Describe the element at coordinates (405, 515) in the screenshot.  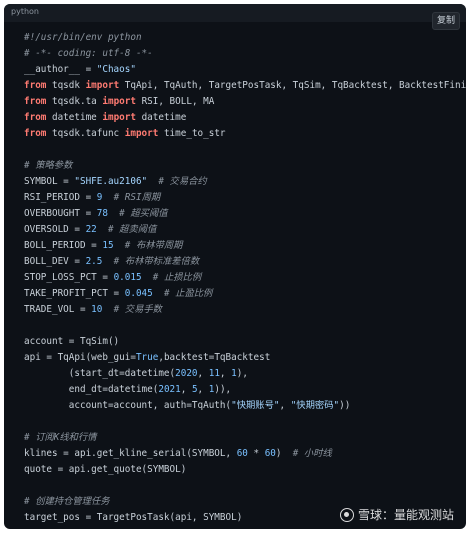
I see `watermark-text: 雪球：量能观测站` at that location.